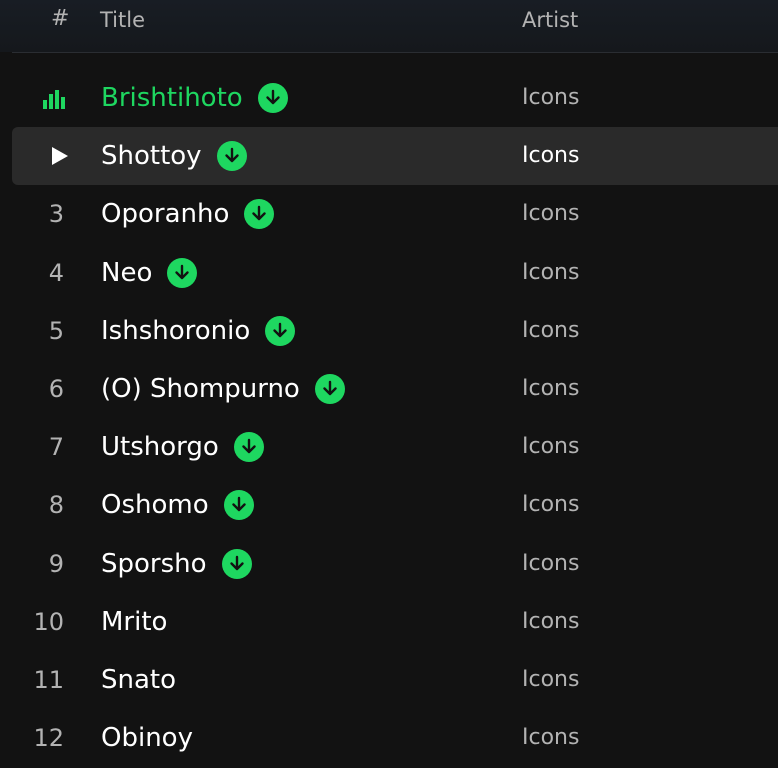 This screenshot has height=768, width=778. I want to click on track-title-cell: Neo, so click(149, 273).